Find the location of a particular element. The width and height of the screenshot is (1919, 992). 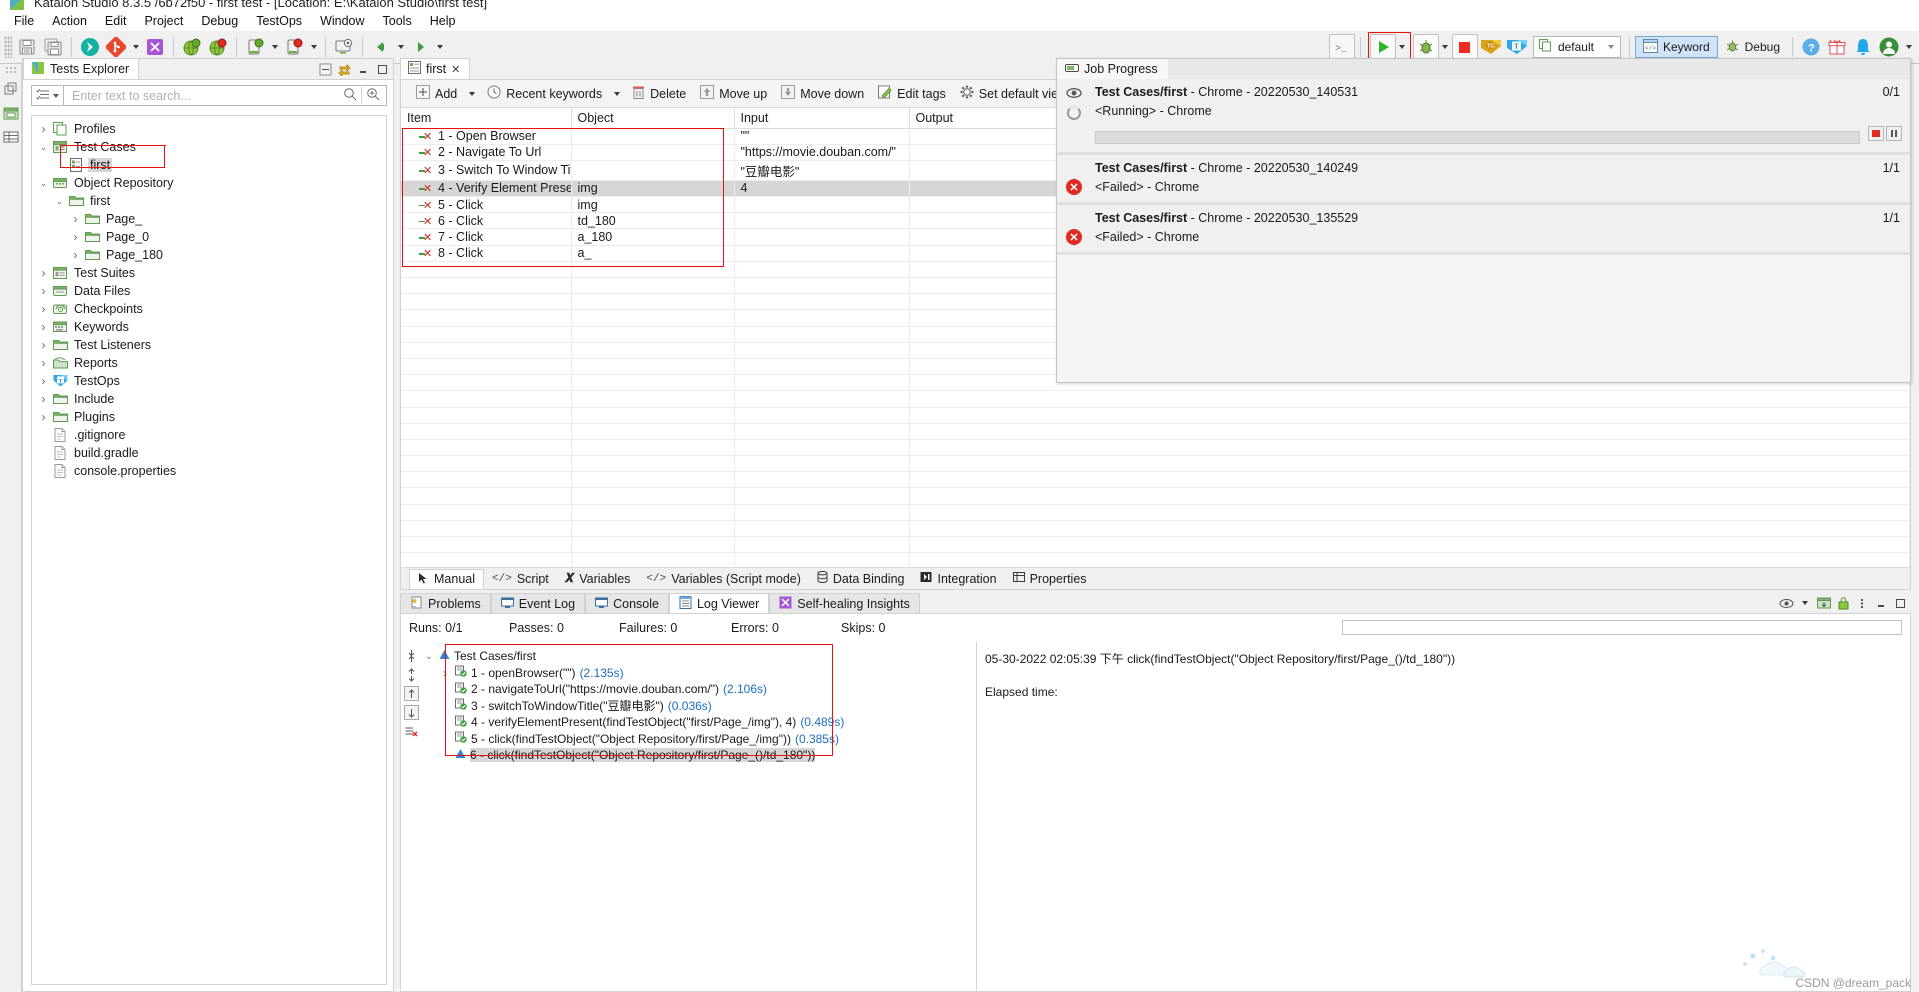

log-row: 3 - switchToWindowTitle("豆瓣电影") (0.036s) is located at coordinates (699, 706).